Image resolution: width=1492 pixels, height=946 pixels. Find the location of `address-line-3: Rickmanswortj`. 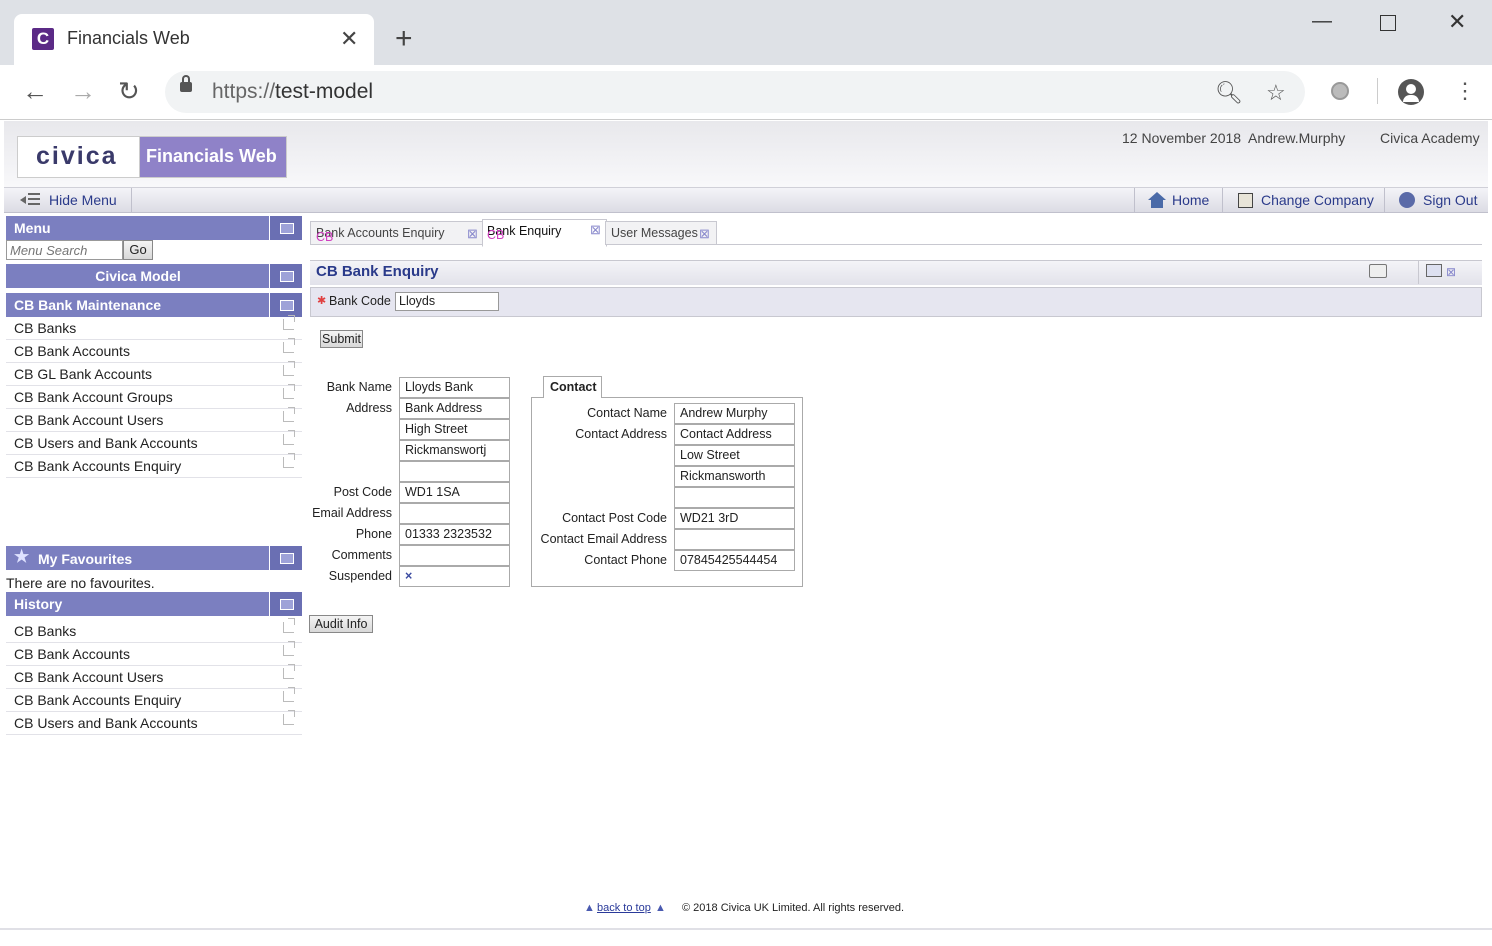

address-line-3: Rickmanswortj is located at coordinates (454, 450).